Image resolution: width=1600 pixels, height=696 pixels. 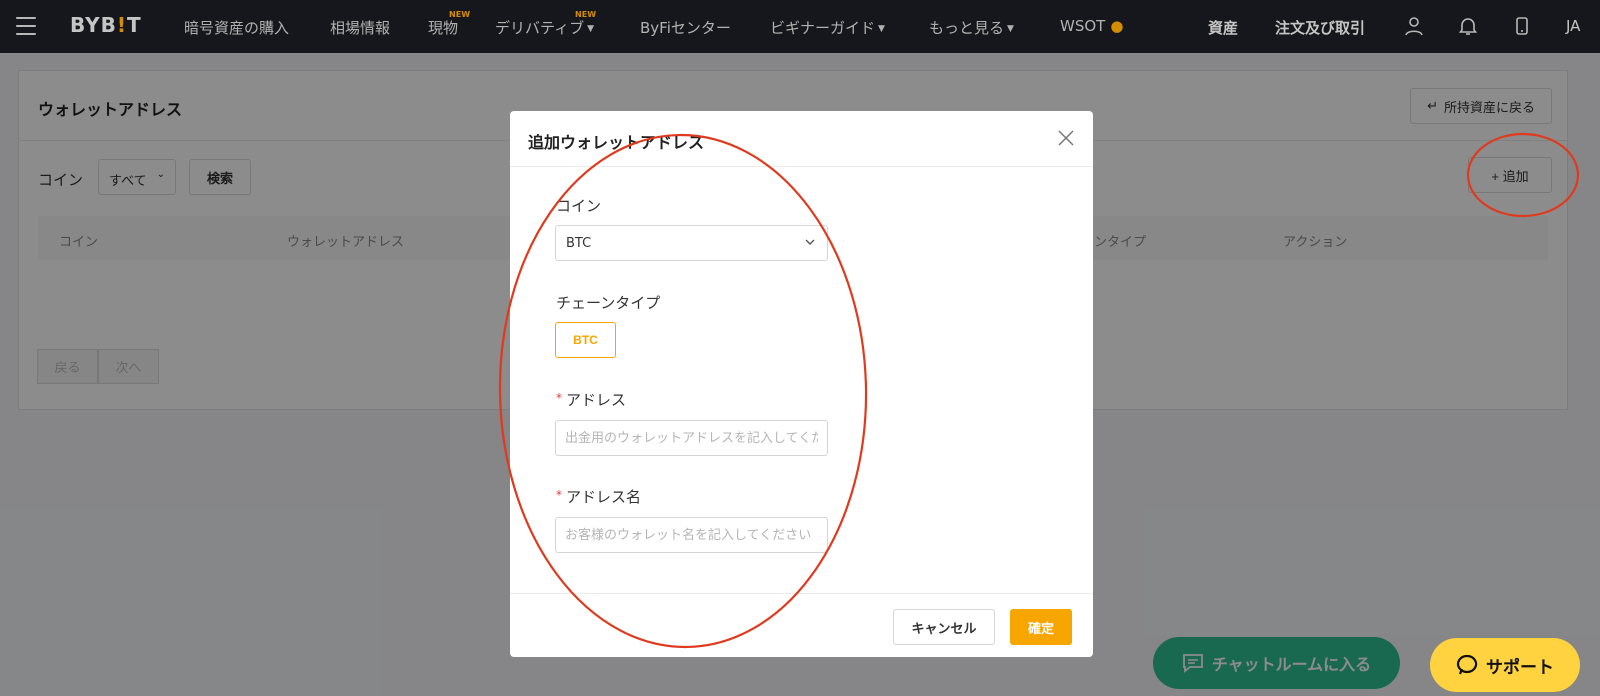 I want to click on nav-buy-crypto: 暗号資産の購入, so click(x=236, y=27).